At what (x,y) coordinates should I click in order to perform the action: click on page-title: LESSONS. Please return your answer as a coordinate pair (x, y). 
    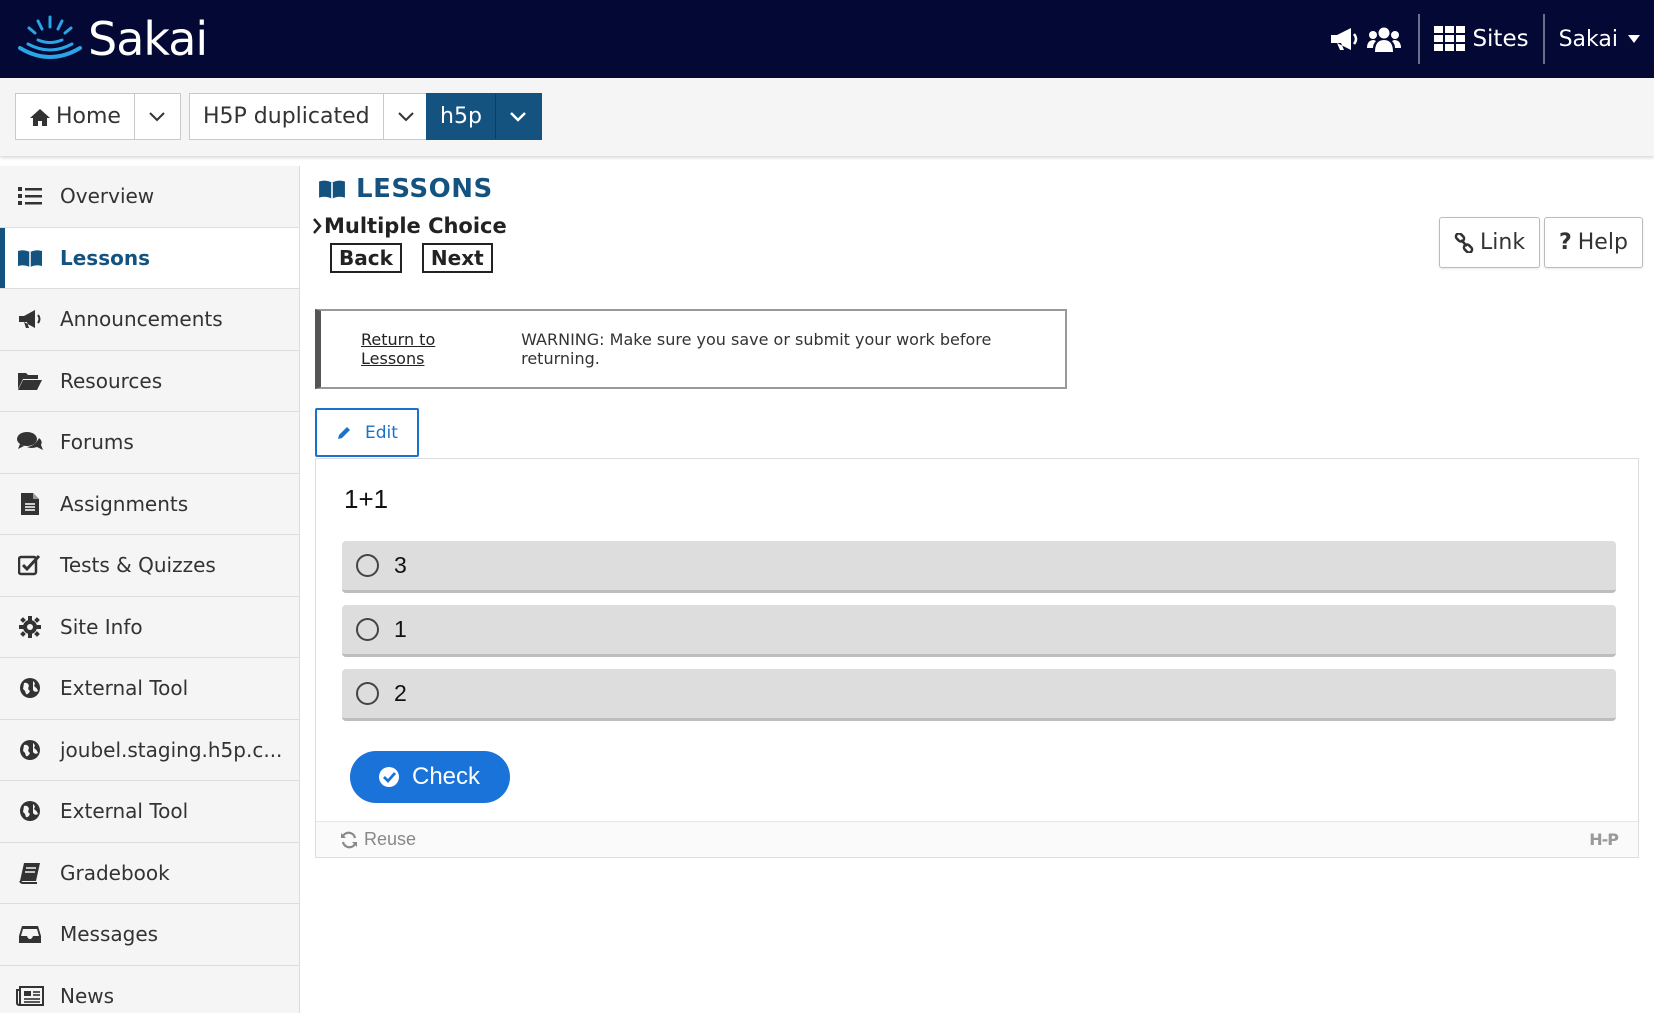
    Looking at the image, I should click on (405, 189).